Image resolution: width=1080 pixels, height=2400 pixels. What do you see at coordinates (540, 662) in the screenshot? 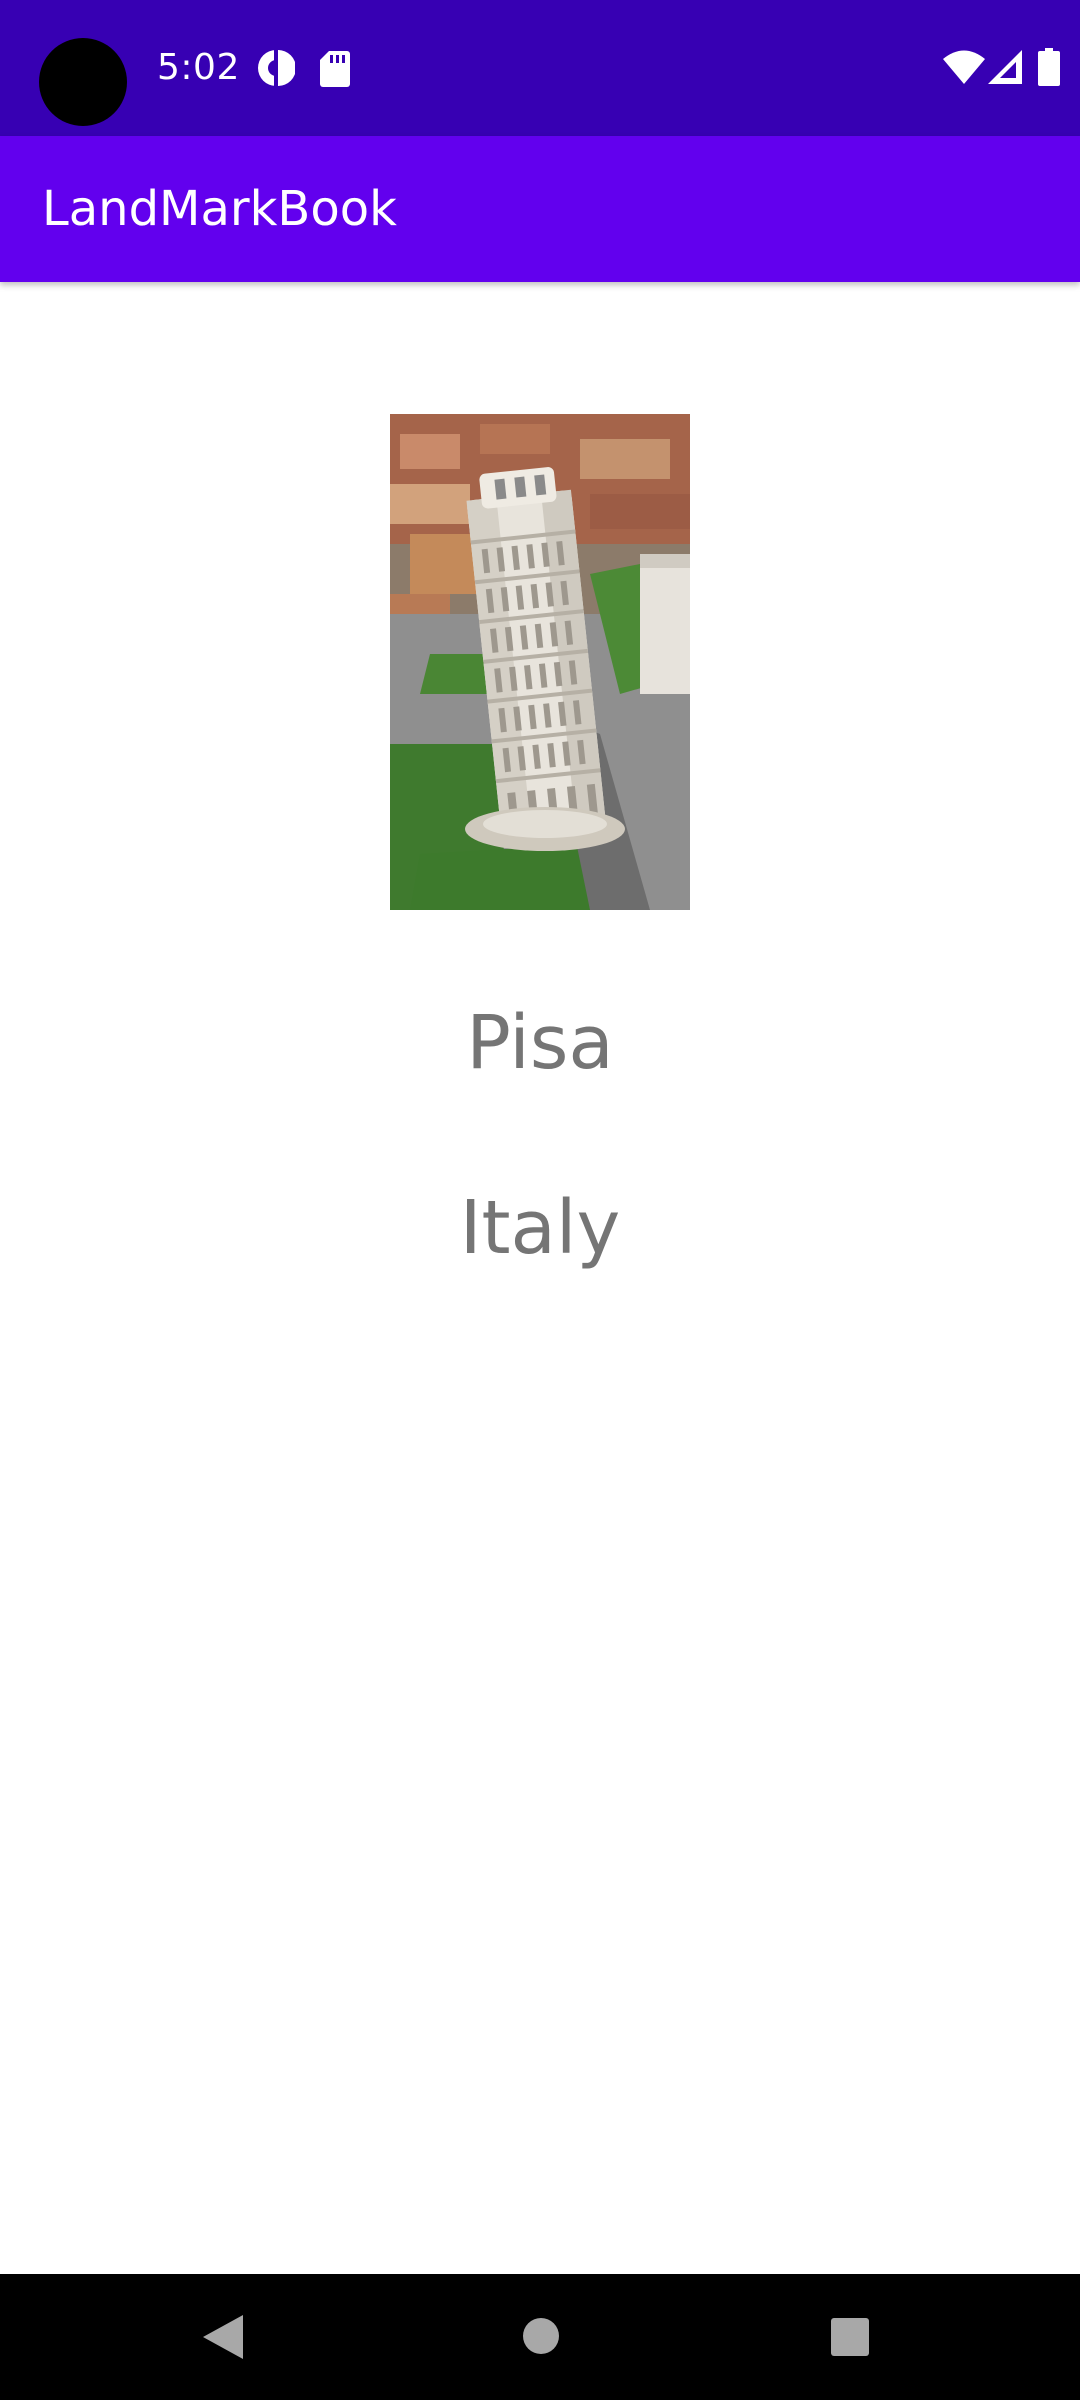
I see `landmark-image` at bounding box center [540, 662].